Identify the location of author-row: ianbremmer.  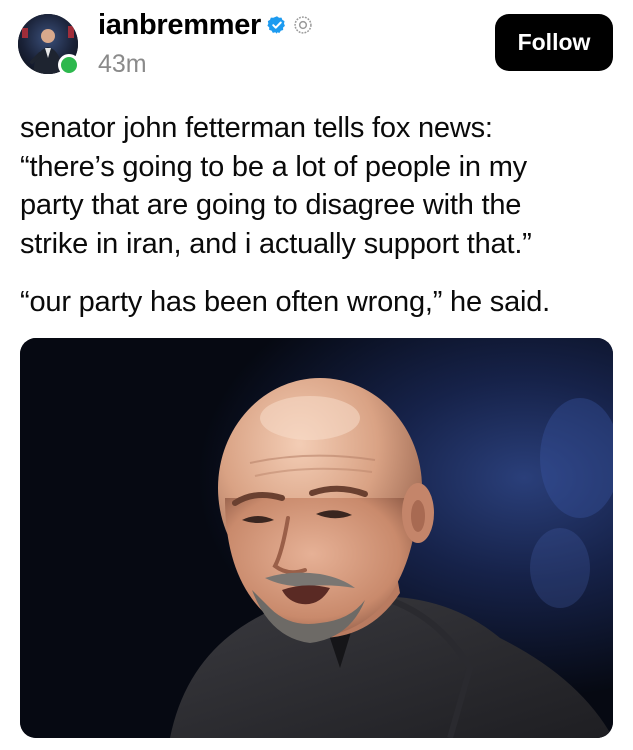
(205, 25).